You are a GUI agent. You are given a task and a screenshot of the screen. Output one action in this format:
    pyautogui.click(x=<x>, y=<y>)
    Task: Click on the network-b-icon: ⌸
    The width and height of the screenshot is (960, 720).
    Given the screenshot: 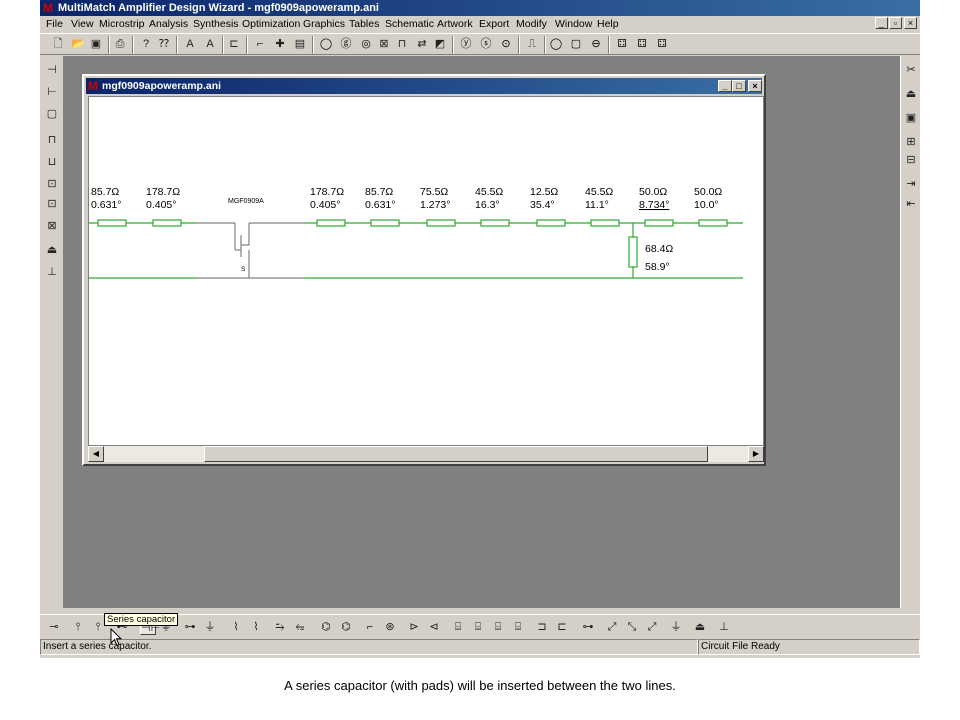 What is the action you would take?
    pyautogui.click(x=478, y=627)
    